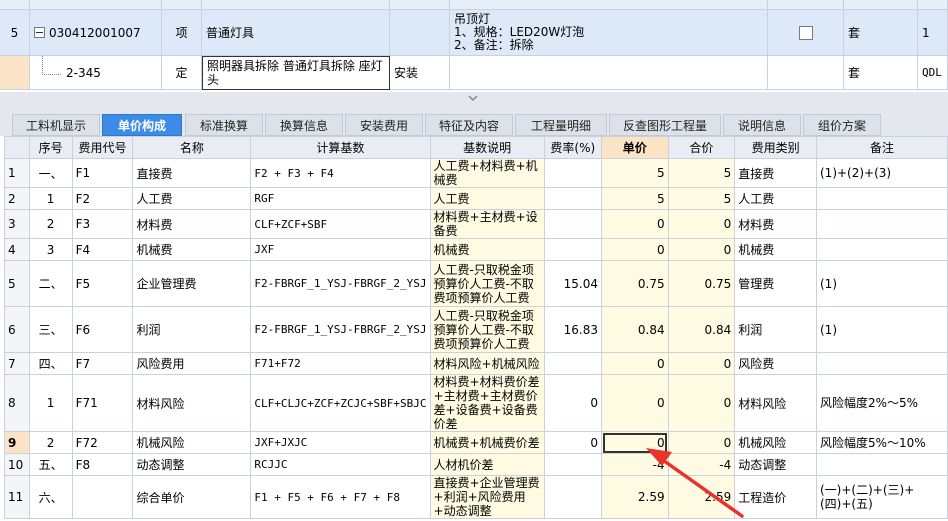 This screenshot has width=948, height=521. What do you see at coordinates (340, 442) in the screenshot?
I see `base-cell: JXF+JXJC` at bounding box center [340, 442].